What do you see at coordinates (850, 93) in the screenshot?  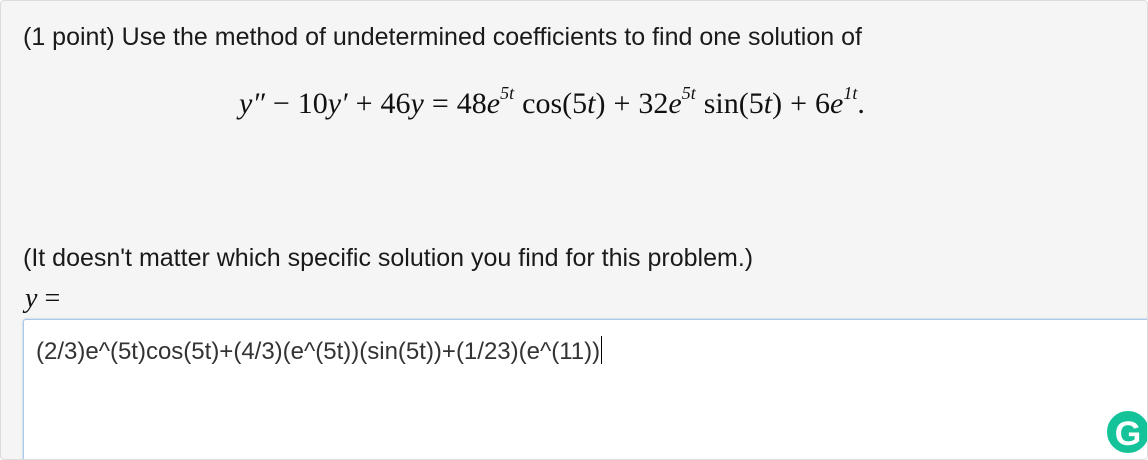 I see `eq-exponent-3: 1t` at bounding box center [850, 93].